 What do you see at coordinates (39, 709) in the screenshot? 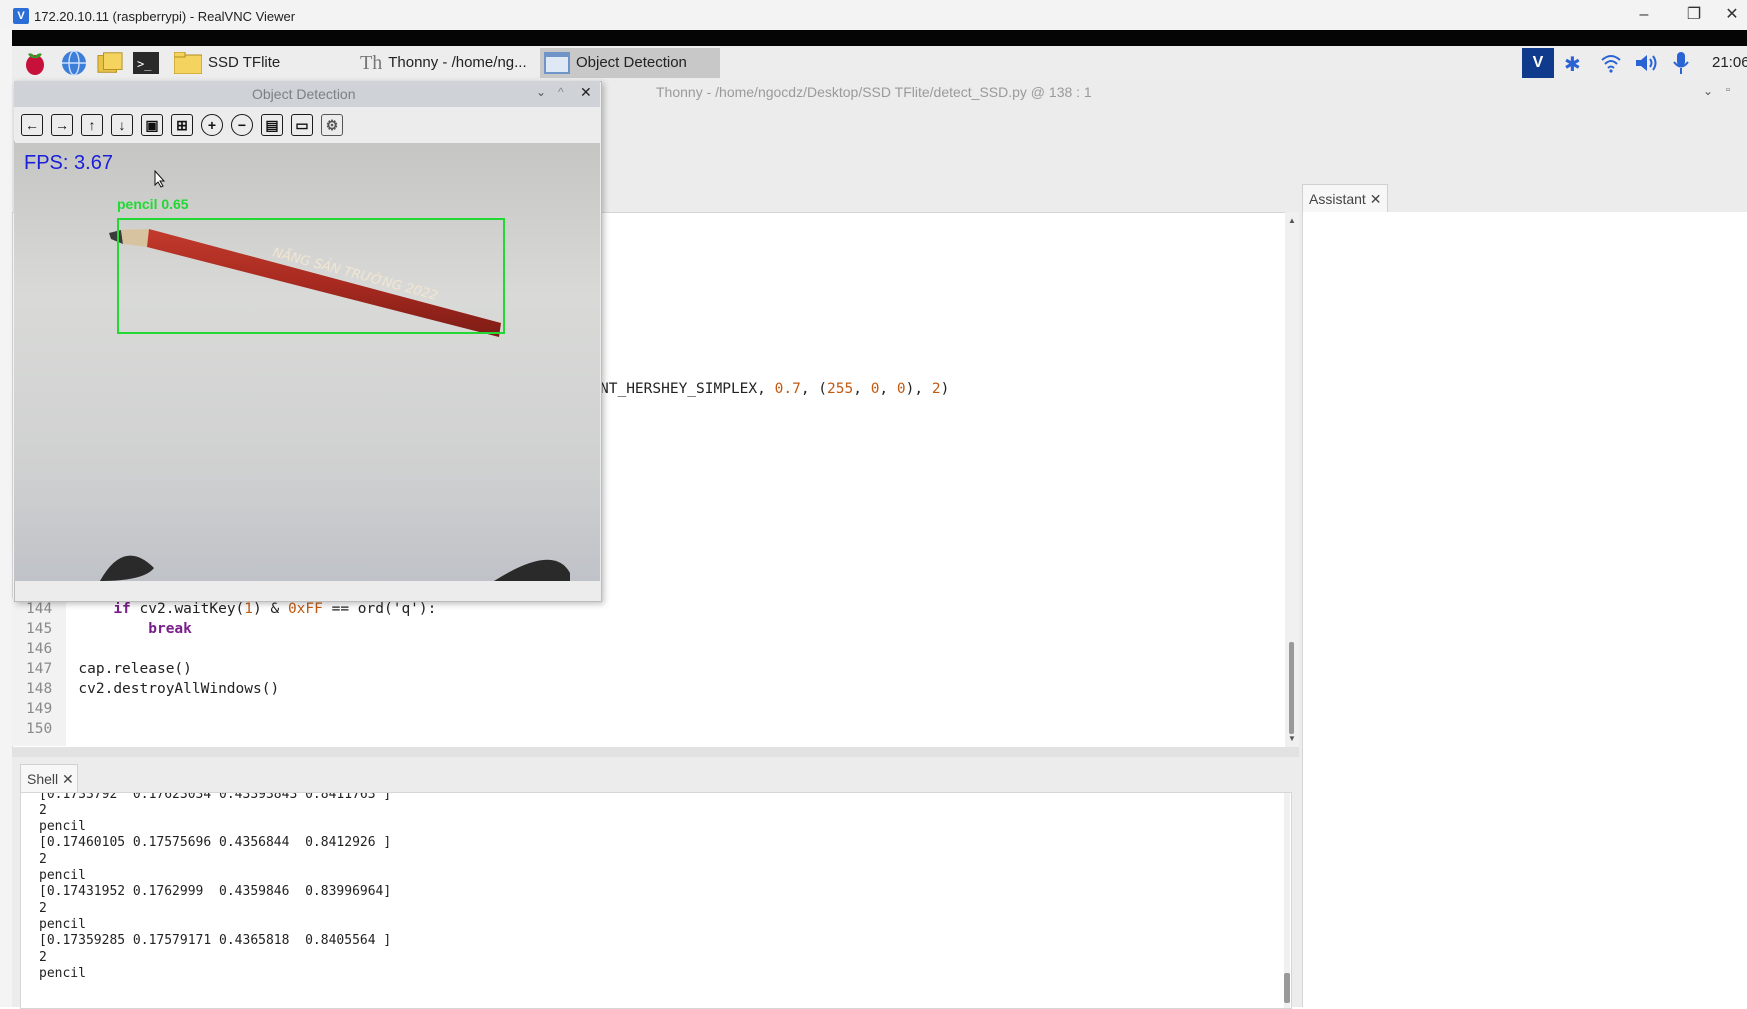
I see `code-line-149: 149` at bounding box center [39, 709].